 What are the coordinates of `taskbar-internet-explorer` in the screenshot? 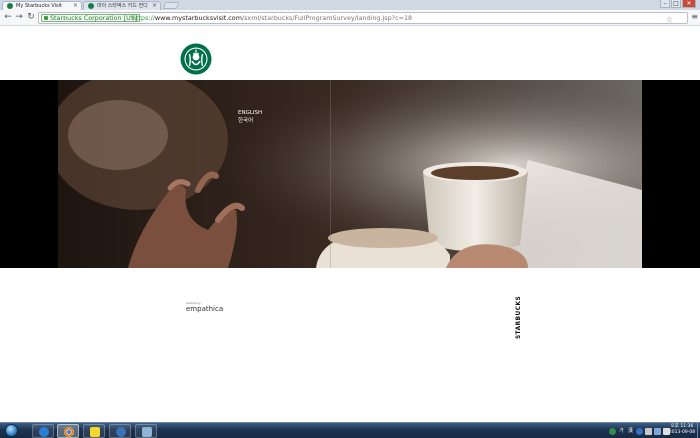 It's located at (43, 431).